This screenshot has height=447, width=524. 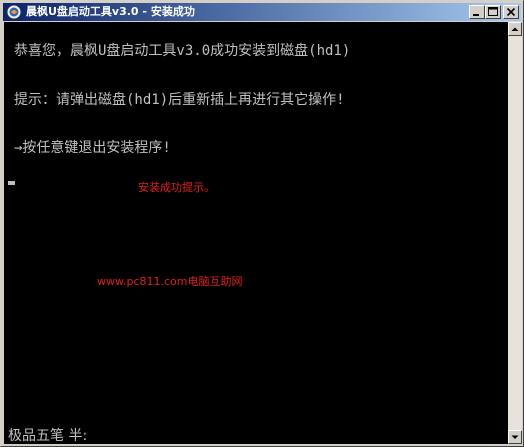 I want to click on vertical-scrollbar, so click(x=515, y=233).